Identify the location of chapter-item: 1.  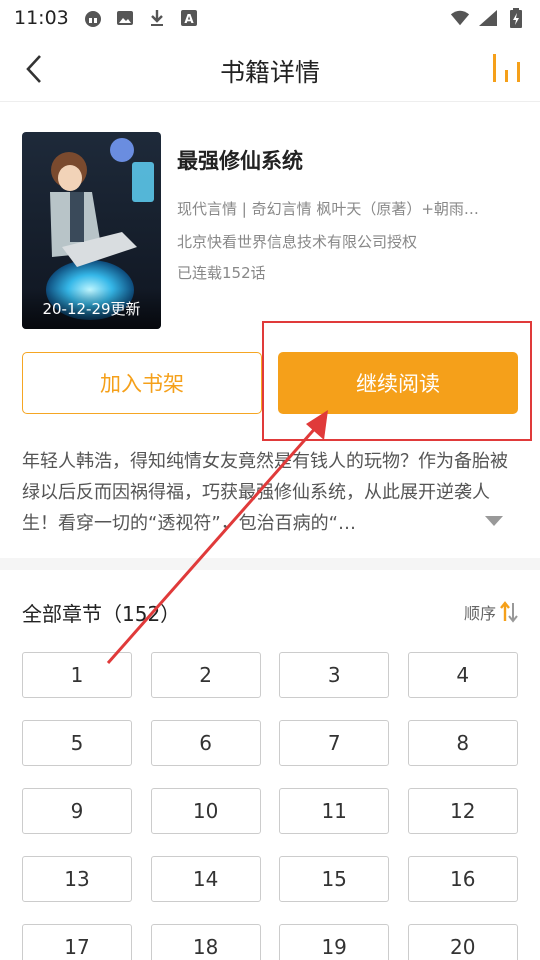
(77, 675).